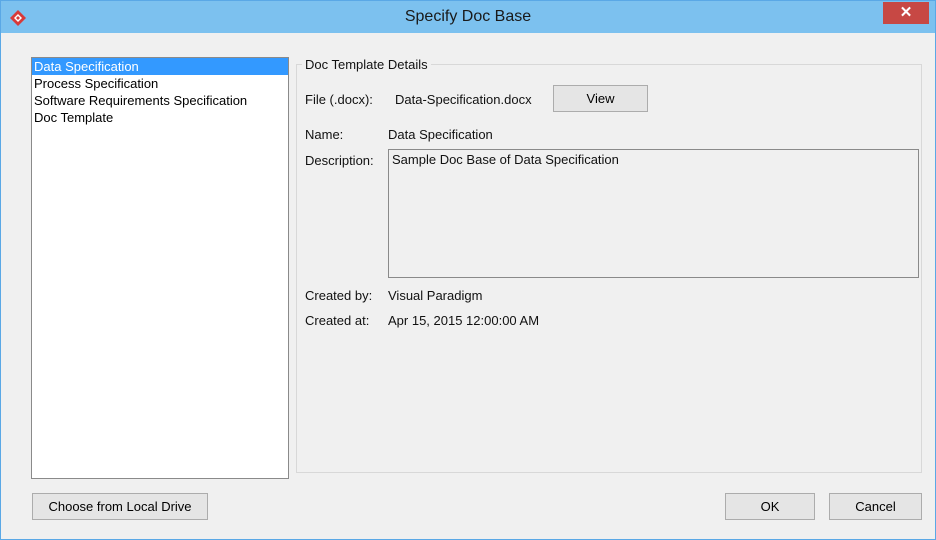 The width and height of the screenshot is (936, 540). I want to click on created-at-label: Created at:, so click(337, 320).